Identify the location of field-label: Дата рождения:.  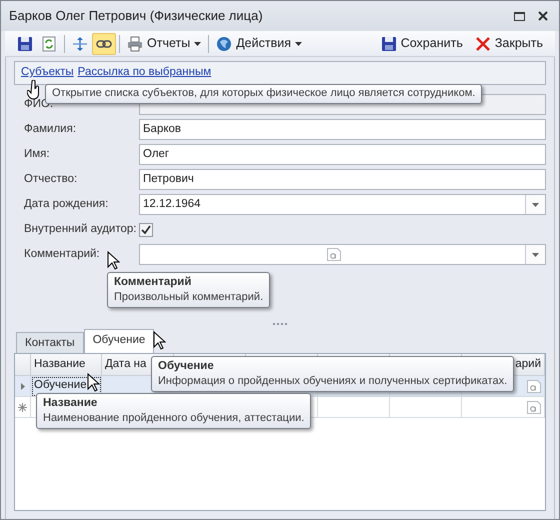
(66, 204).